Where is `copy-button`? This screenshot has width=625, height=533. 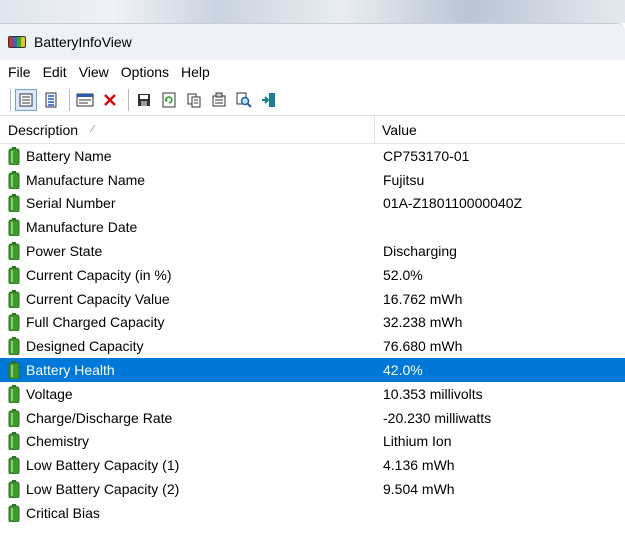
copy-button is located at coordinates (194, 100).